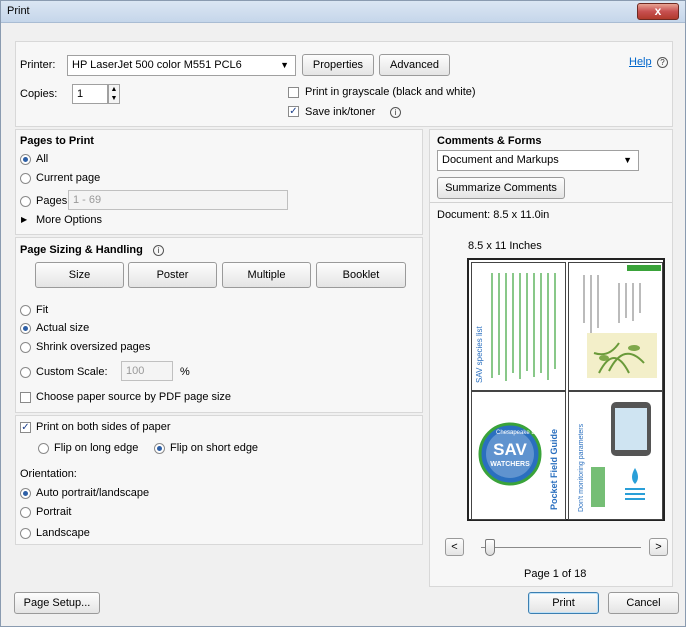 The width and height of the screenshot is (686, 627). Describe the element at coordinates (510, 464) in the screenshot. I see `preview-text-watchers: WATCHERS` at that location.